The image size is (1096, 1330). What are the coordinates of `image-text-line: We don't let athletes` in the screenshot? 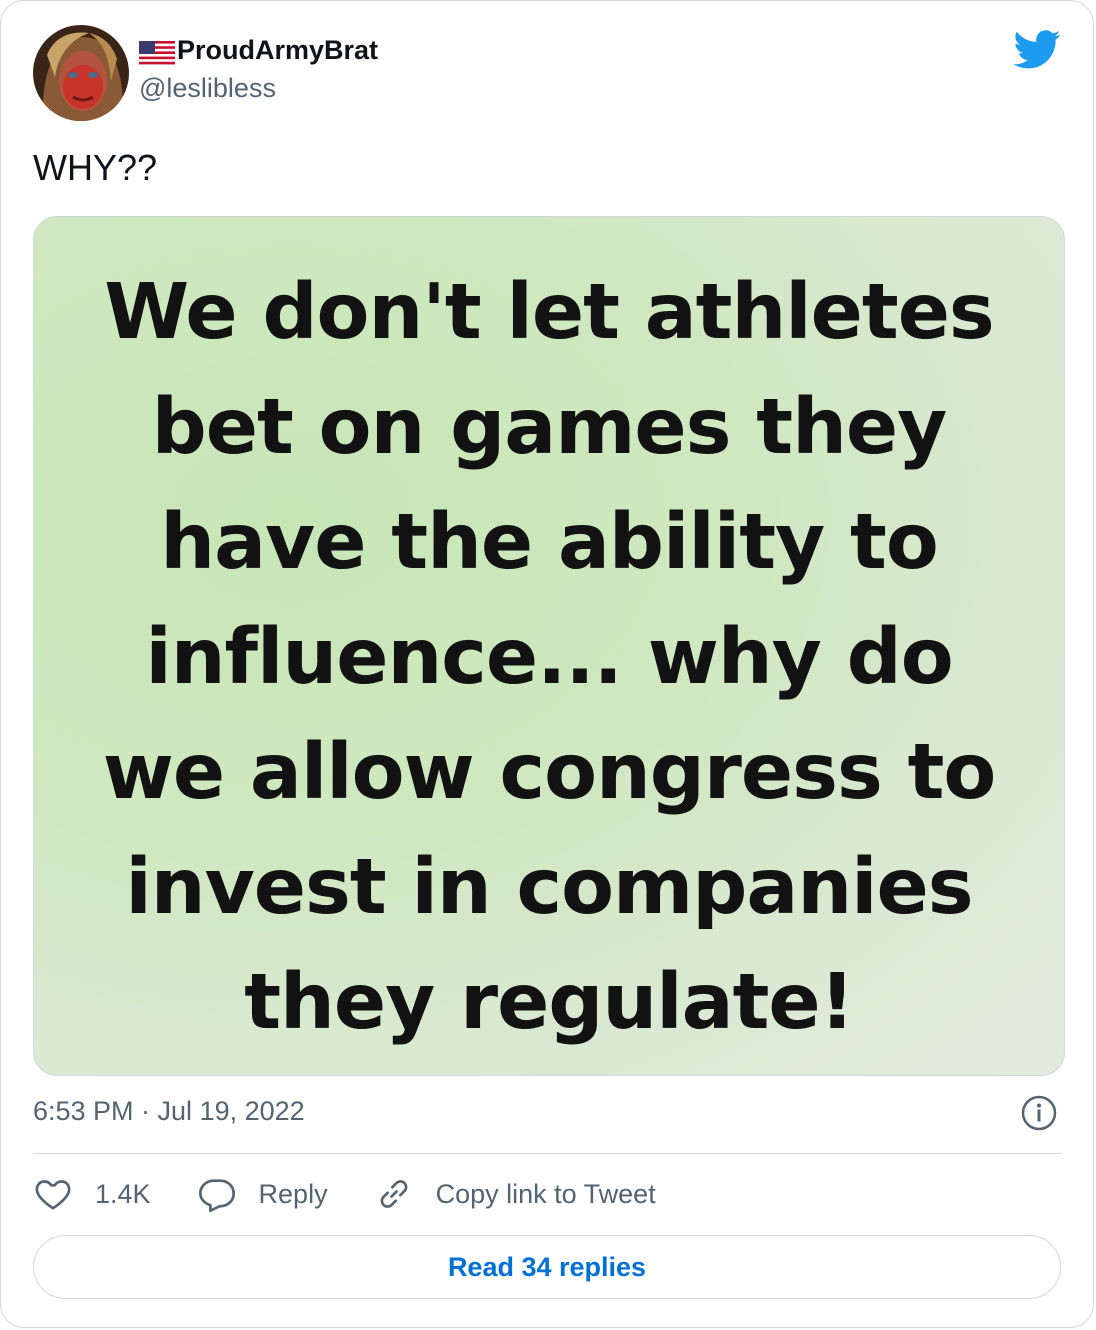 It's located at (549, 312).